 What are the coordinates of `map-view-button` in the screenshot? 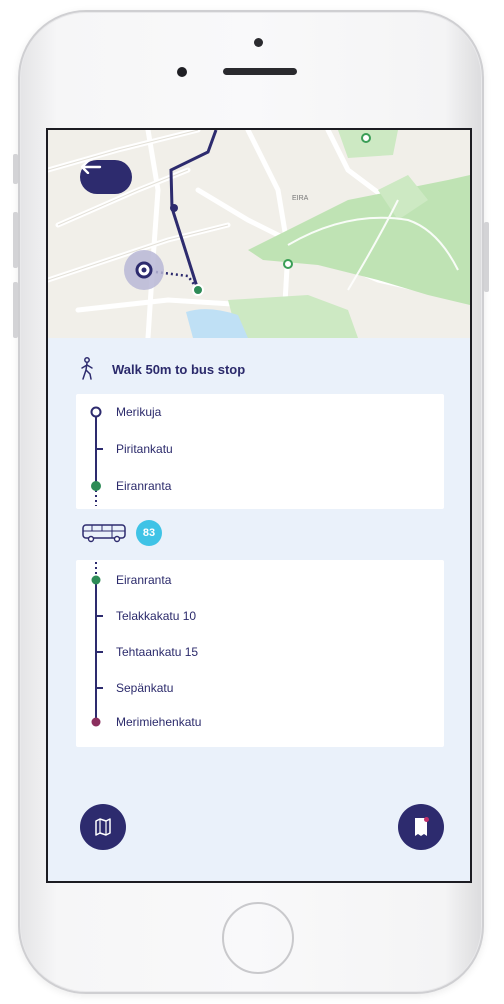 It's located at (103, 827).